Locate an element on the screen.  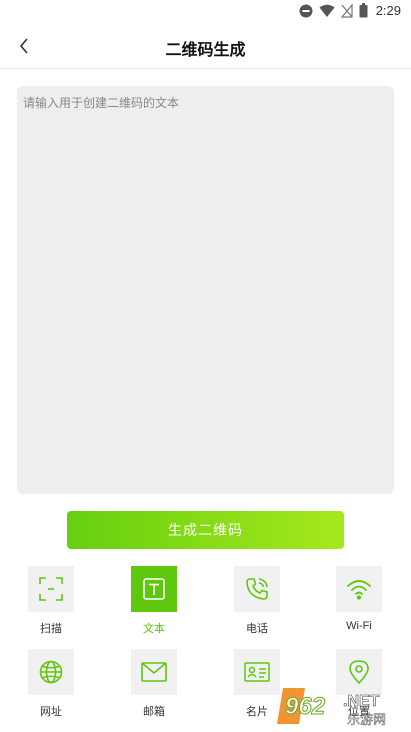
text-icon is located at coordinates (154, 589).